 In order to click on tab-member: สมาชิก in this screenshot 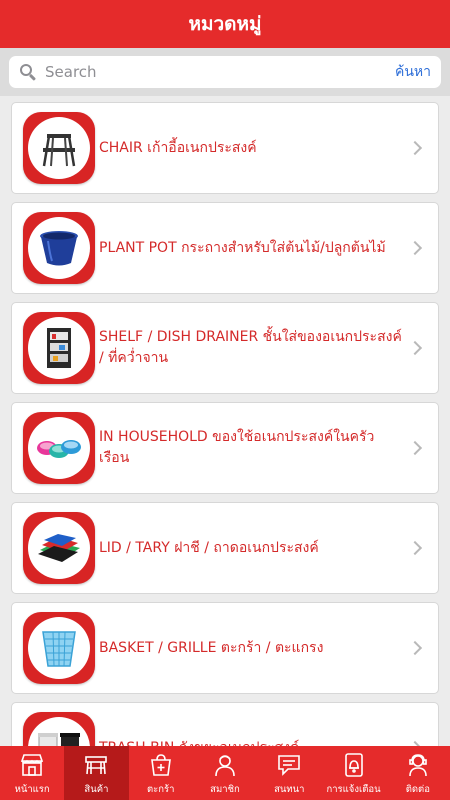, I will do `click(225, 773)`.